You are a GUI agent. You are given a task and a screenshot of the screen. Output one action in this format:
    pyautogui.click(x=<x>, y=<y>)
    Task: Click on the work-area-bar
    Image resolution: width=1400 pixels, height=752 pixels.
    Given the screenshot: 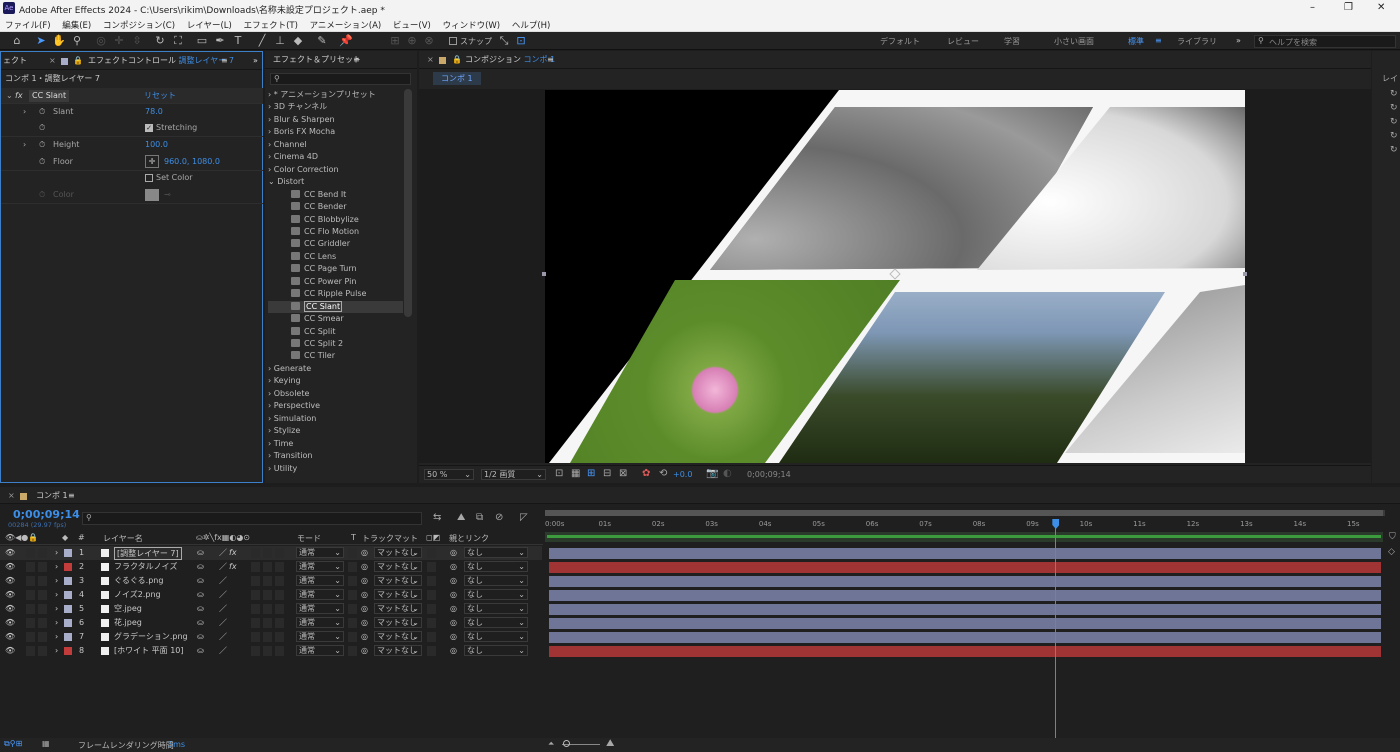 What is the action you would take?
    pyautogui.click(x=965, y=513)
    